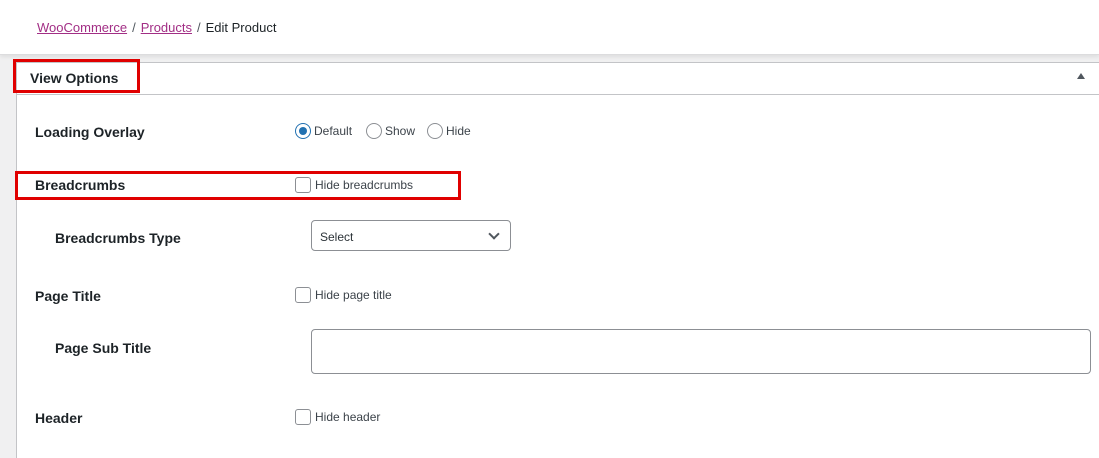  What do you see at coordinates (1081, 76) in the screenshot?
I see `collapse-arrow-icon` at bounding box center [1081, 76].